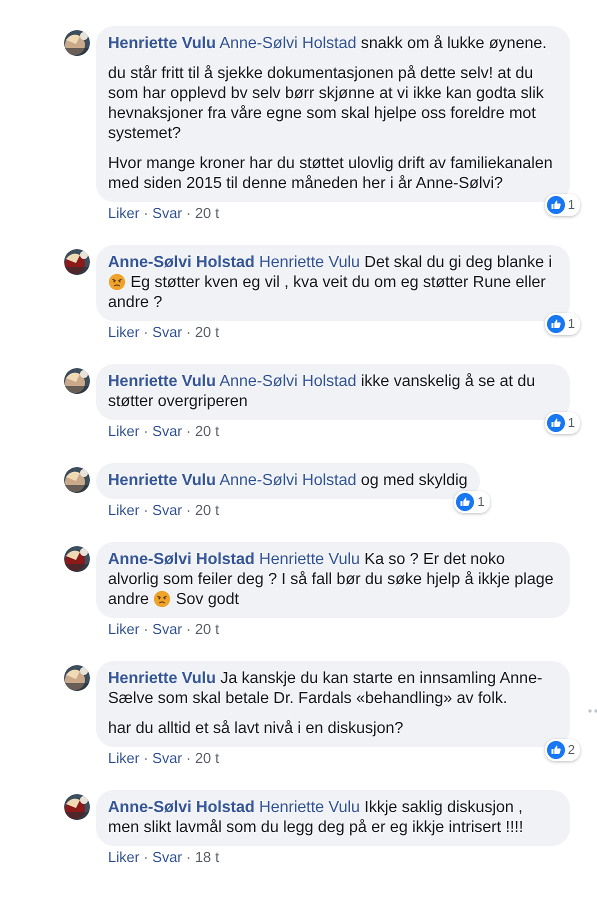  What do you see at coordinates (326, 104) in the screenshot?
I see `comment-text: du står fritt til å sjekke dokumentasjonen på dette selv! at du som har opplevd bv selv børr skjønne at vi ikke kan godta slik hevnaksjoner fra våre egne som skal hjelpe oss foreldre mot systemet?` at bounding box center [326, 104].